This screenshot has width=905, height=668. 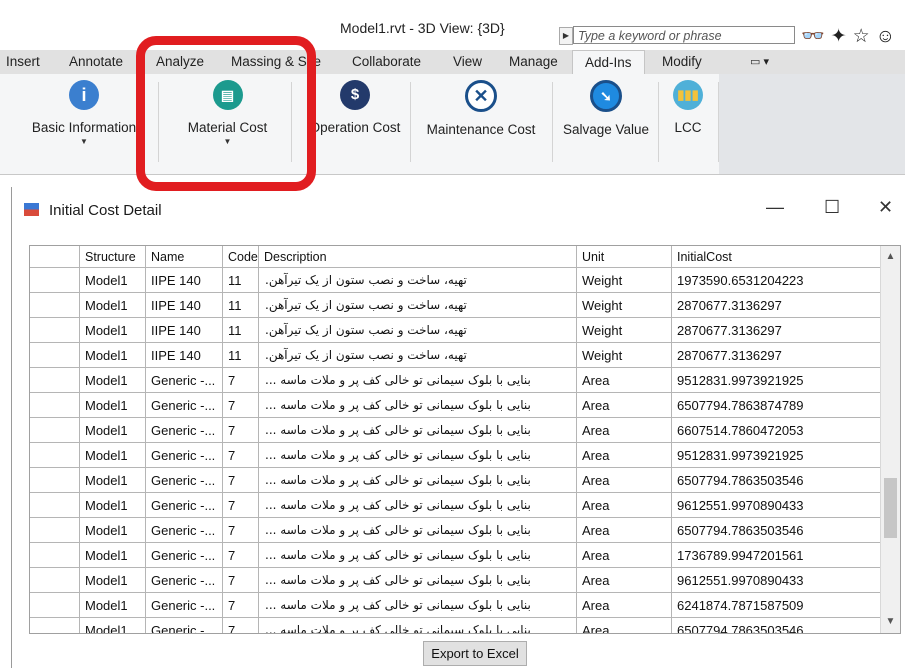 What do you see at coordinates (23, 62) in the screenshot?
I see `tab-insert: Insert` at bounding box center [23, 62].